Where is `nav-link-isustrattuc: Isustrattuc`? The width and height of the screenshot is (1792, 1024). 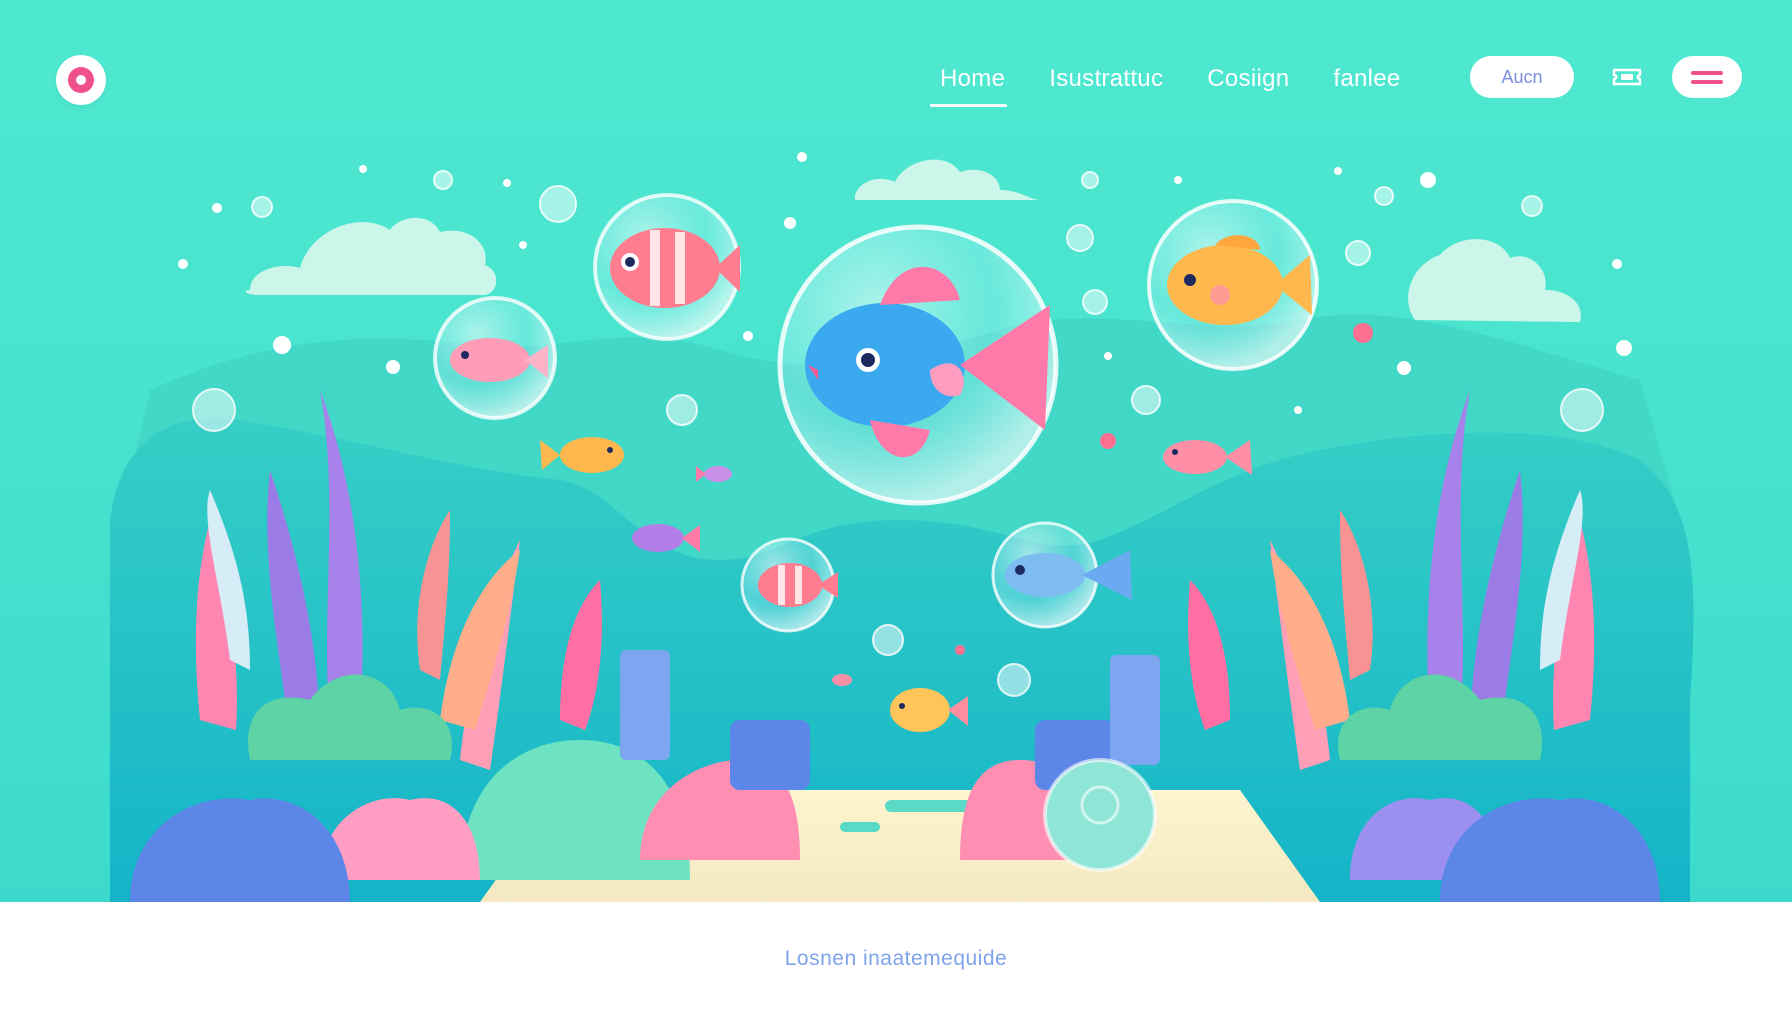 nav-link-isustrattuc: Isustrattuc is located at coordinates (1106, 79).